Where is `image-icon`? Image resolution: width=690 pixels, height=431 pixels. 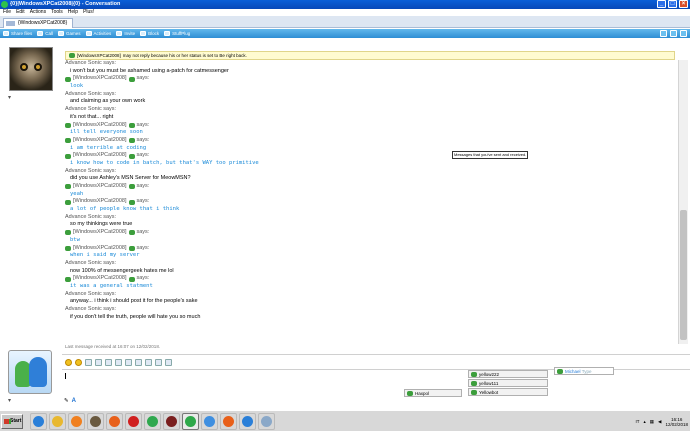 image-icon is located at coordinates (138, 362).